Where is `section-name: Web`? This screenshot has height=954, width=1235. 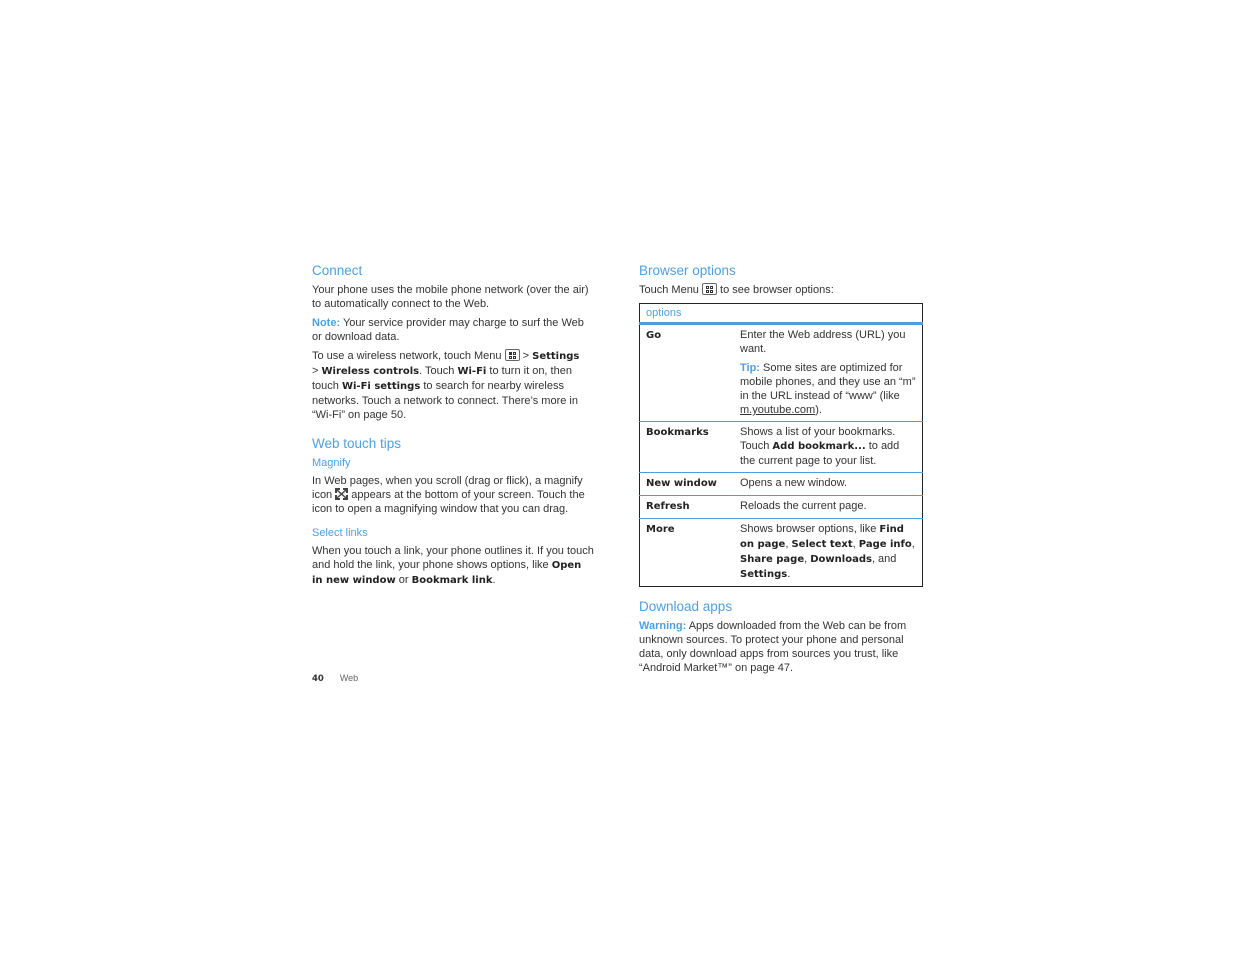 section-name: Web is located at coordinates (349, 678).